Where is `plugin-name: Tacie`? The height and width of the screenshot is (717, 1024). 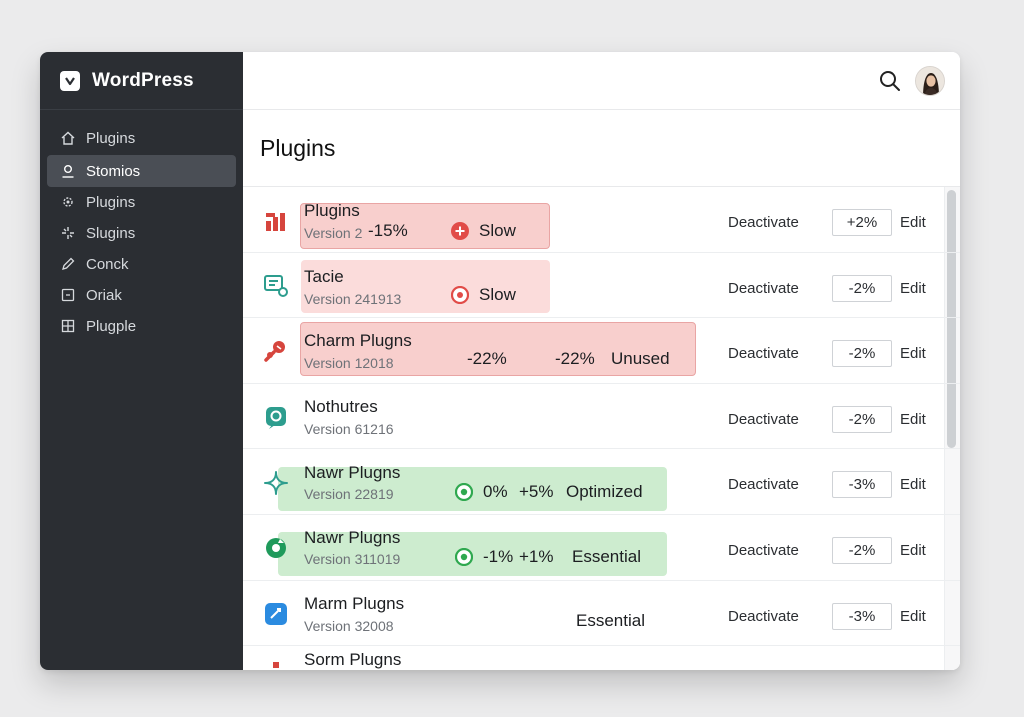
plugin-name: Tacie is located at coordinates (324, 276).